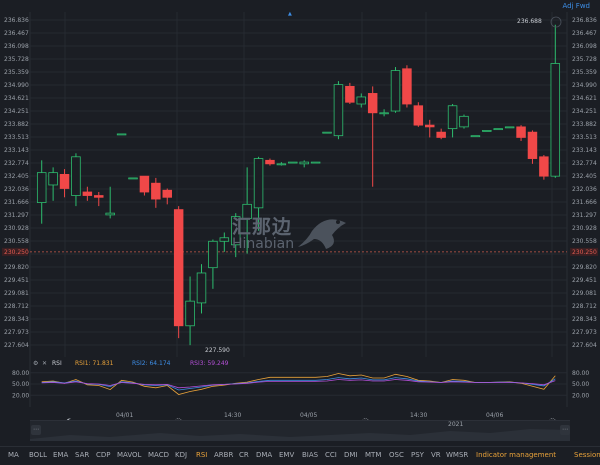 The image size is (600, 465). What do you see at coordinates (584, 228) in the screenshot?
I see `price-tick-label-right: 230.928` at bounding box center [584, 228].